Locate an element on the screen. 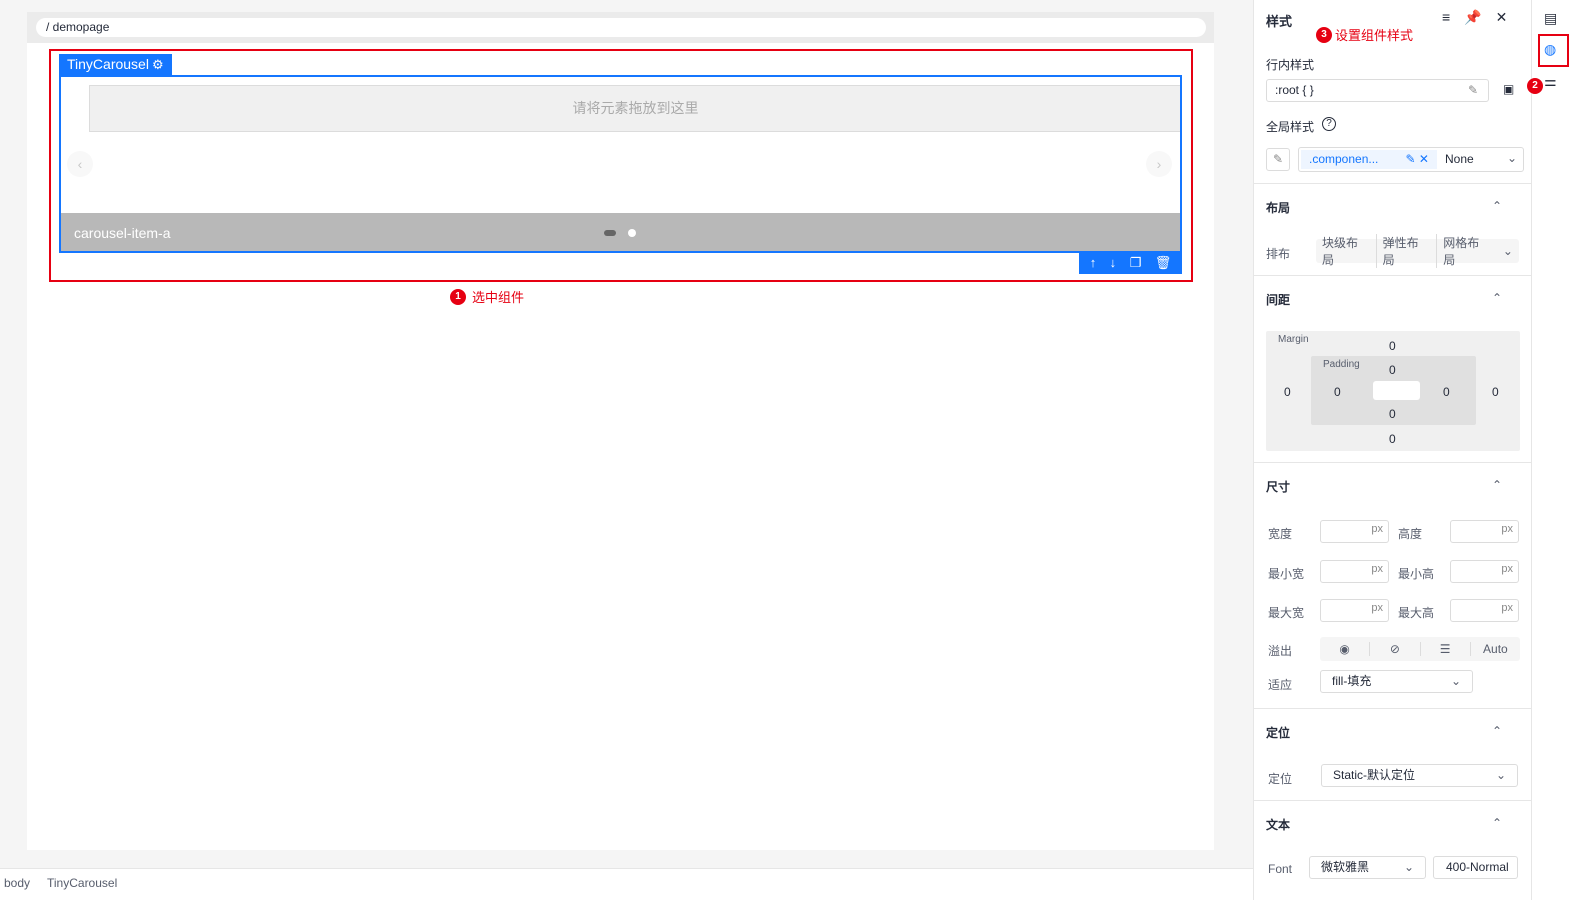 The height and width of the screenshot is (900, 1585). arrange-label: 排布 is located at coordinates (1278, 254).